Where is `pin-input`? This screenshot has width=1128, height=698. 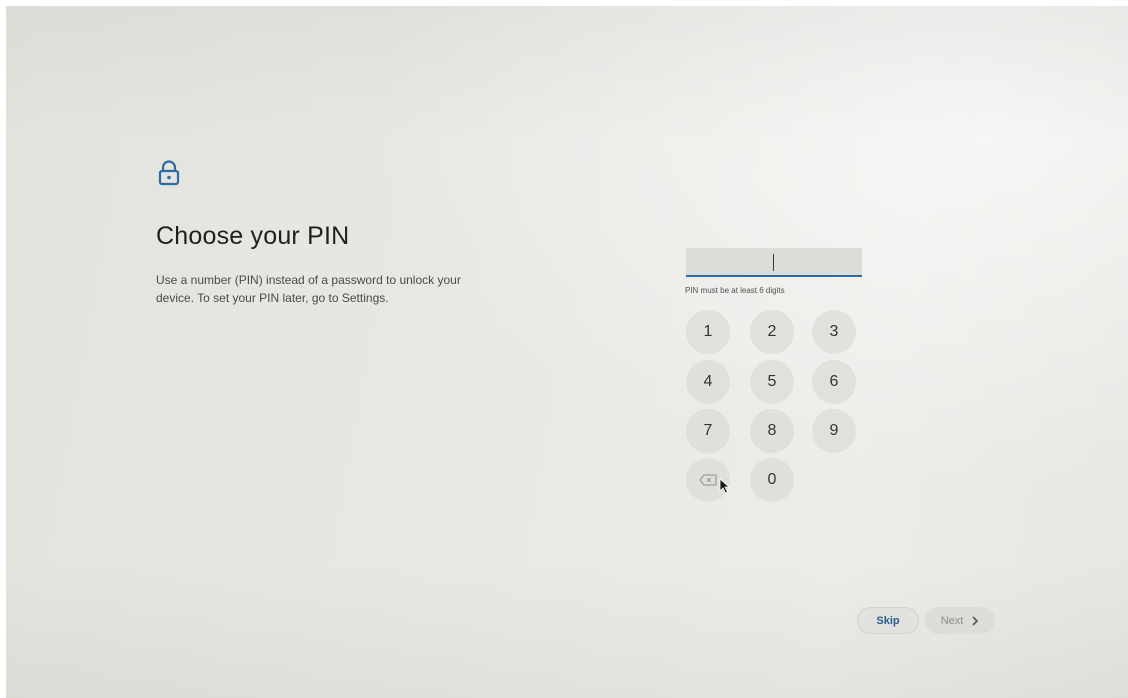
pin-input is located at coordinates (774, 262).